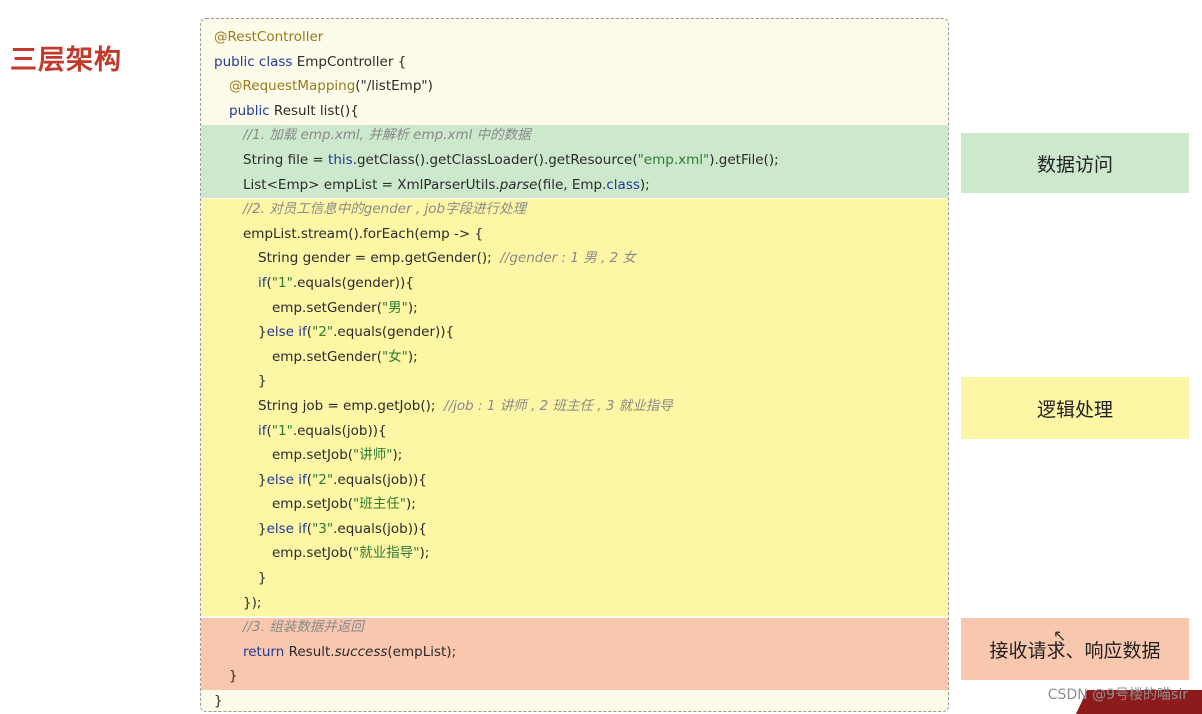 The height and width of the screenshot is (714, 1202). What do you see at coordinates (66, 60) in the screenshot?
I see `slide-title: 三层架构` at bounding box center [66, 60].